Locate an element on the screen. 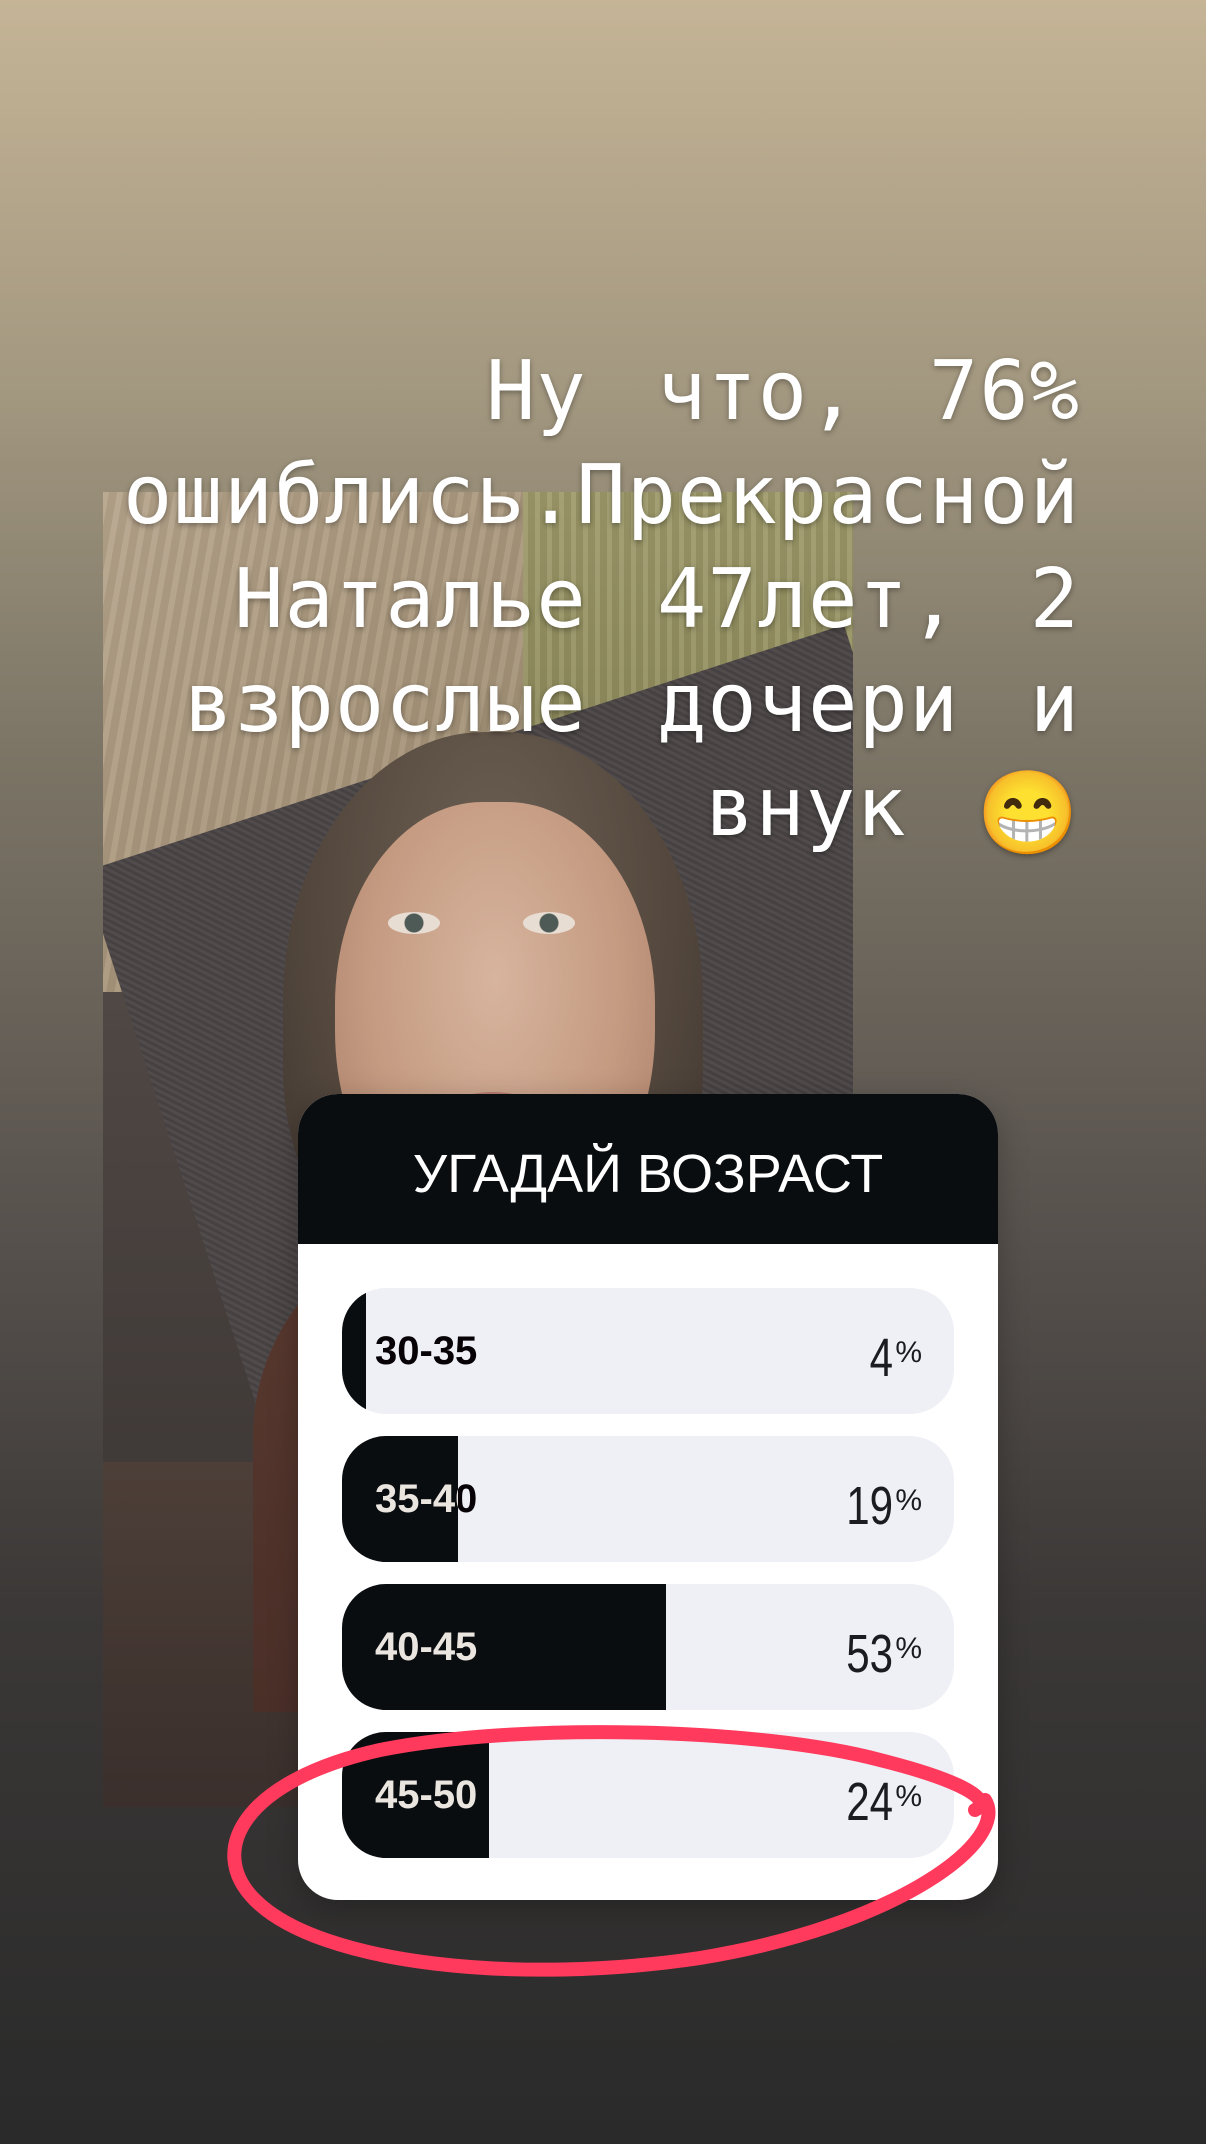  percent-value: 53 is located at coordinates (870, 1654).